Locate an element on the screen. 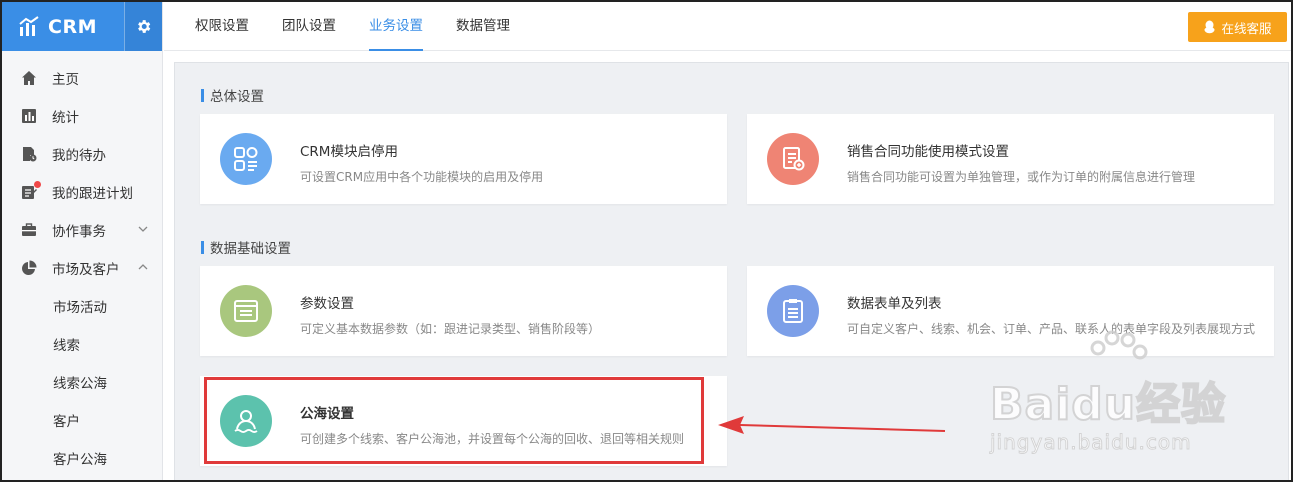 The width and height of the screenshot is (1293, 482). card-crm-modules: CRM模块启停用 可设置CRM应用中各个功能模块的启用及停用 is located at coordinates (463, 159).